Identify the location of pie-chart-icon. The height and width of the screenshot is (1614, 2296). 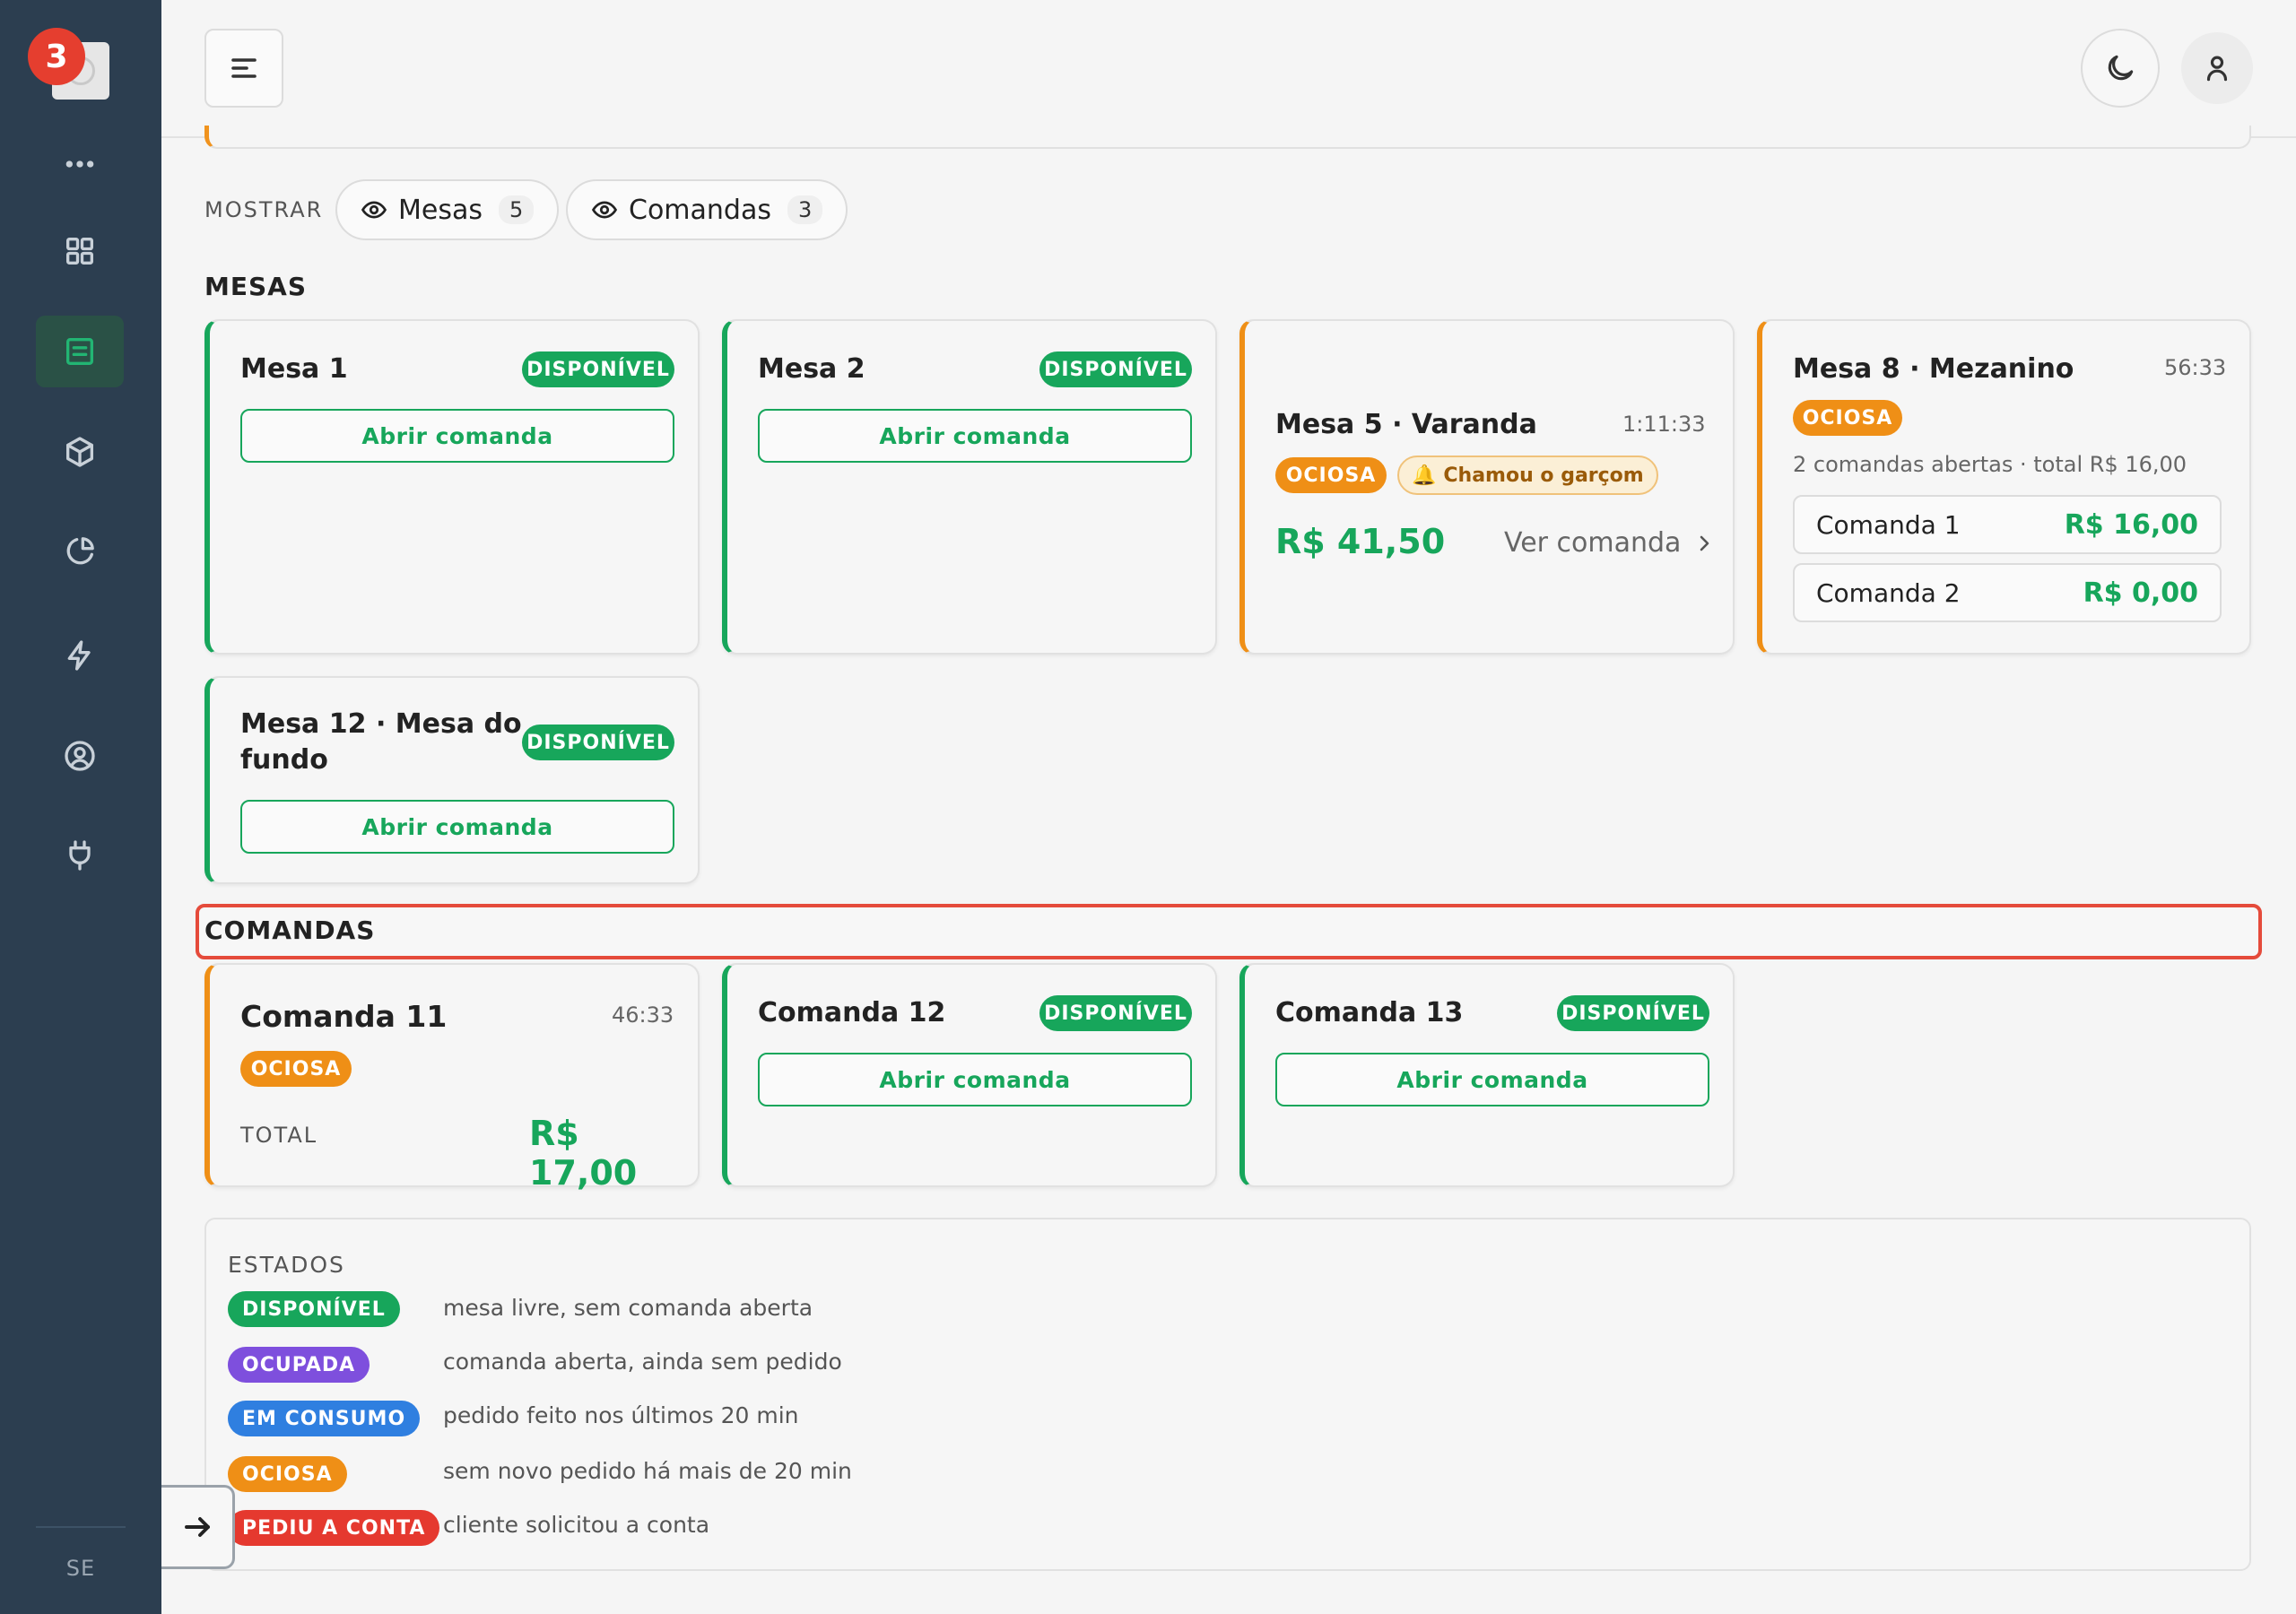
(80, 551).